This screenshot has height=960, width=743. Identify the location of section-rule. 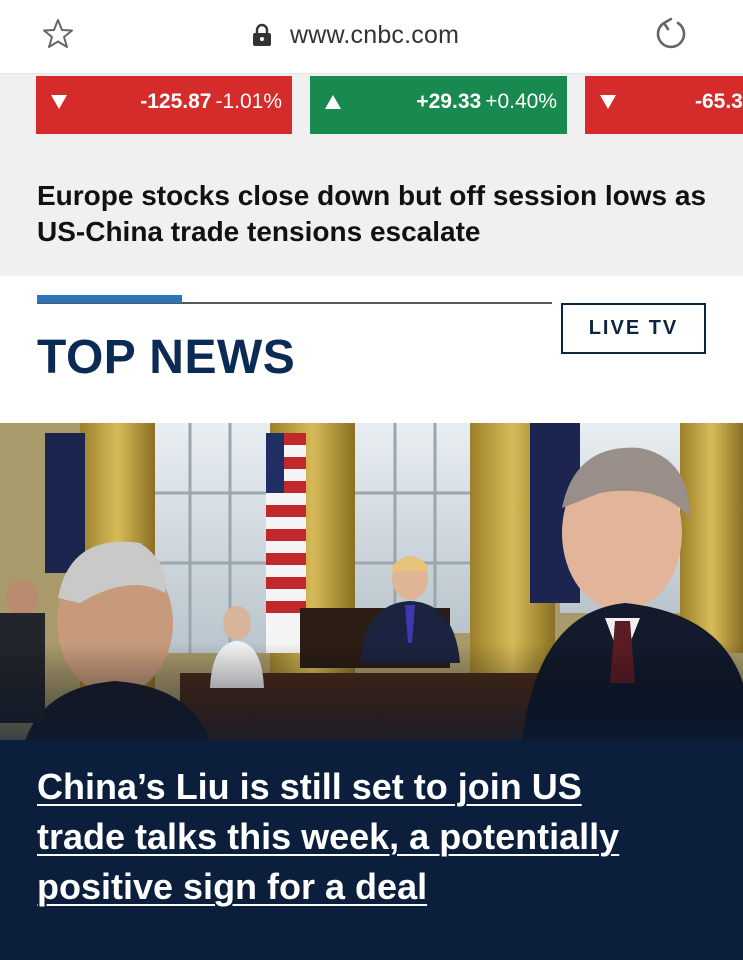
(294, 299).